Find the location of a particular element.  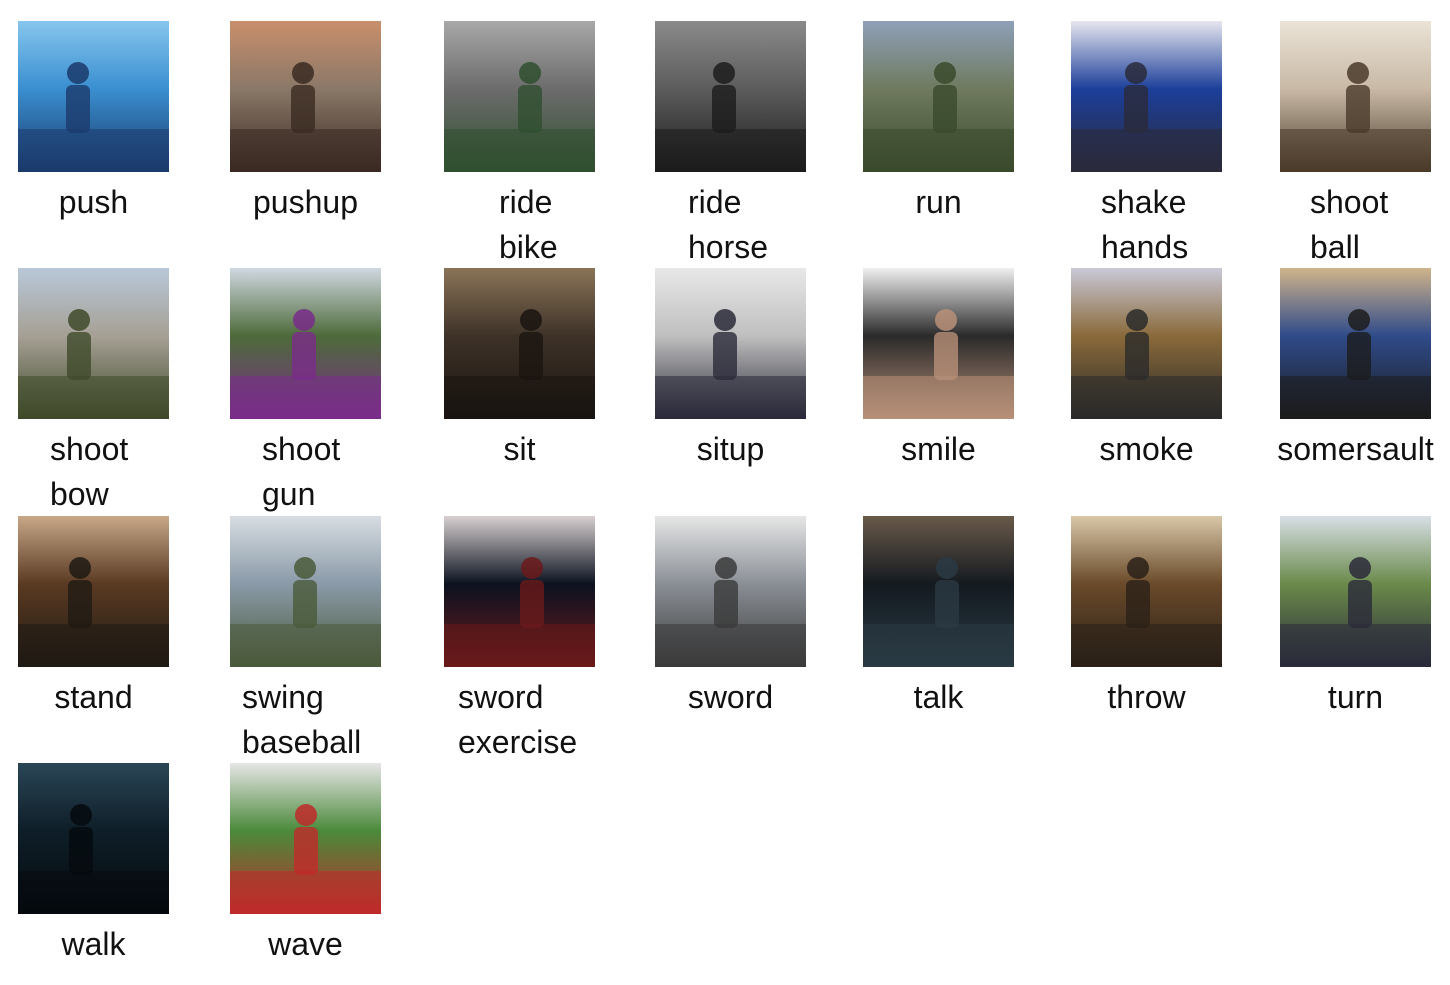

person-smiling-webcam-thumbnail is located at coordinates (938, 343).